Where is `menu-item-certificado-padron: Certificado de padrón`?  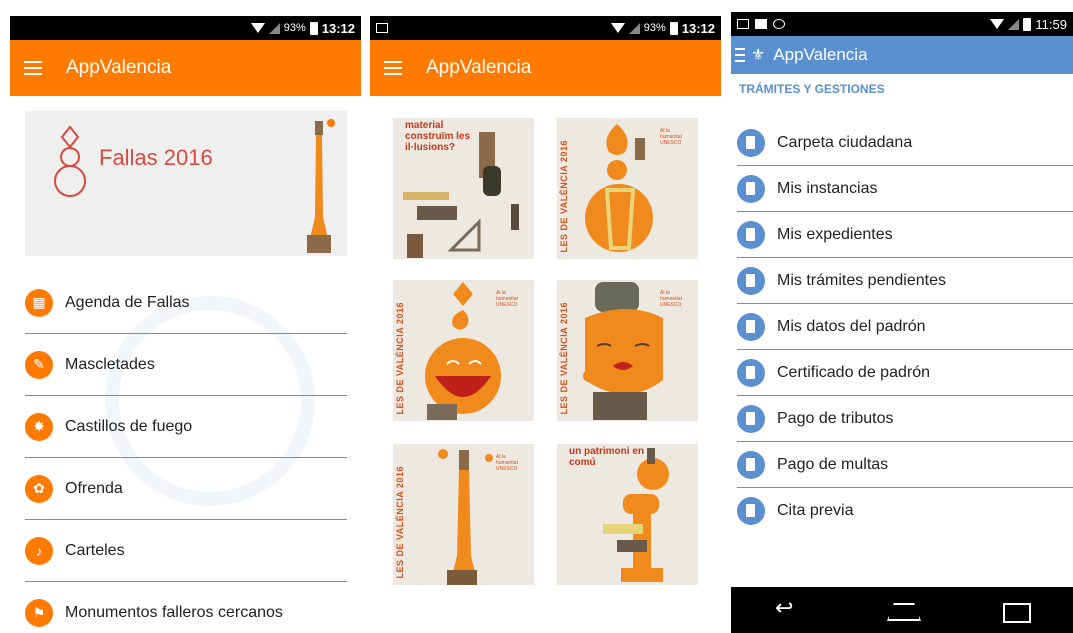 menu-item-certificado-padron: Certificado de padrón is located at coordinates (905, 373).